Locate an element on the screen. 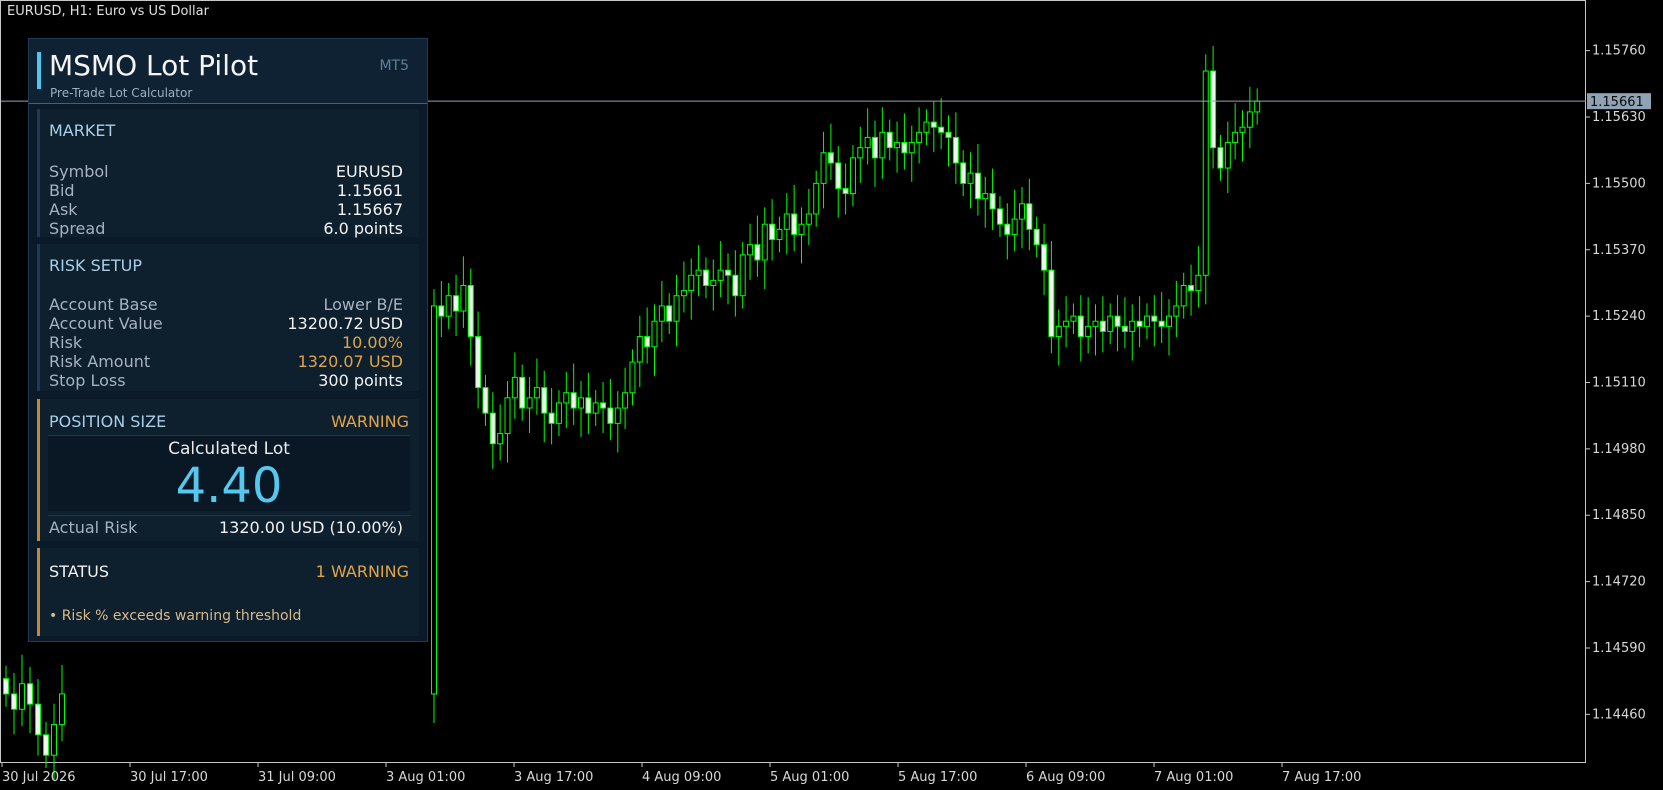 Image resolution: width=1663 pixels, height=790 pixels. current-price-tag: 1.15661 is located at coordinates (1619, 101).